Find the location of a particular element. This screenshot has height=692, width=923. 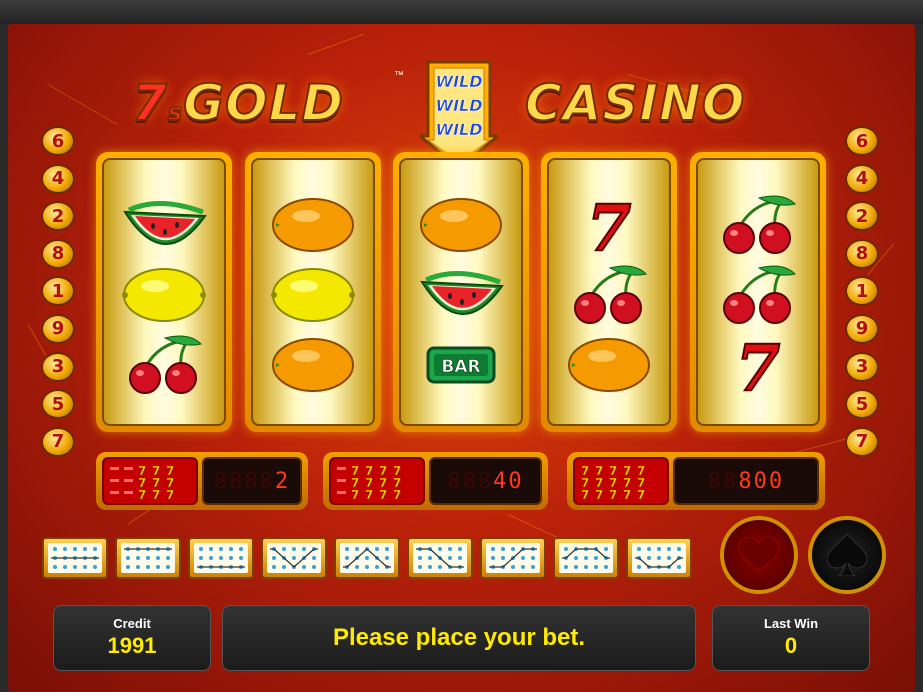

wild-word-1: WILD is located at coordinates (459, 82).